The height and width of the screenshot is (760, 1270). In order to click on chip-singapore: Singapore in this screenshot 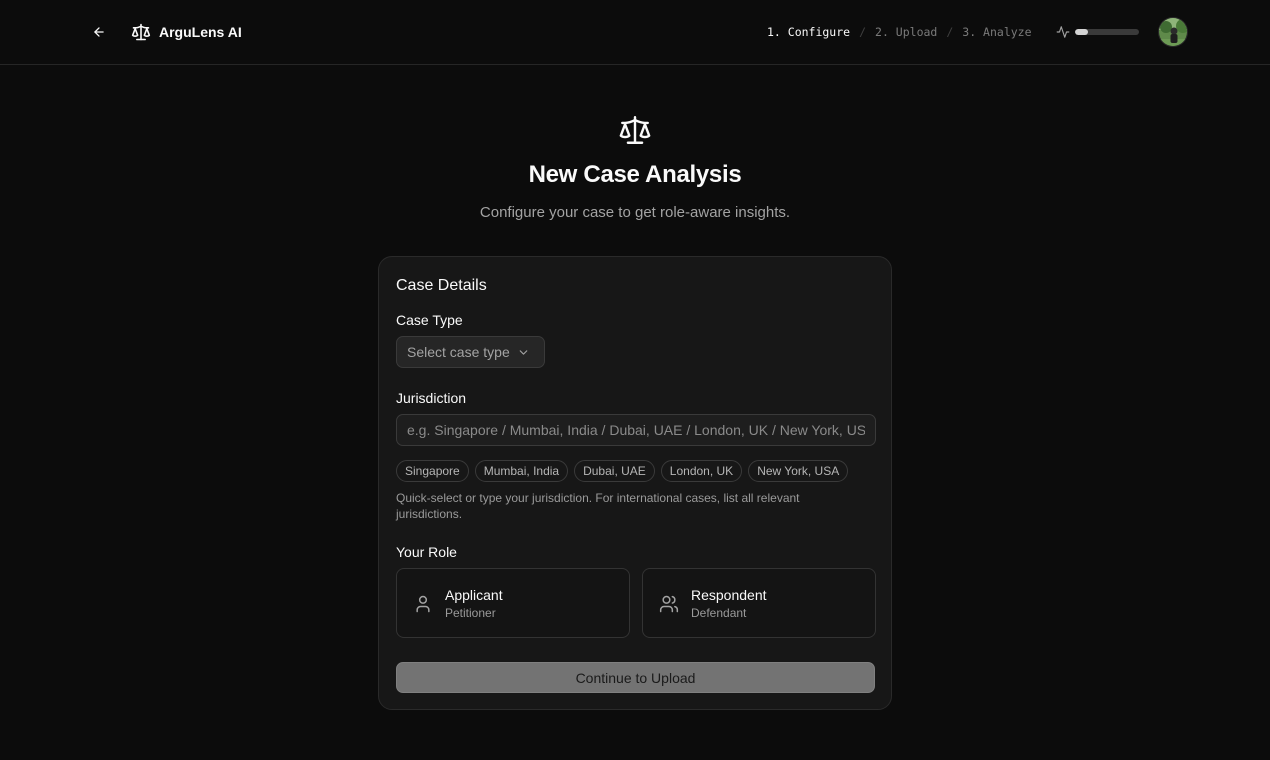, I will do `click(432, 471)`.